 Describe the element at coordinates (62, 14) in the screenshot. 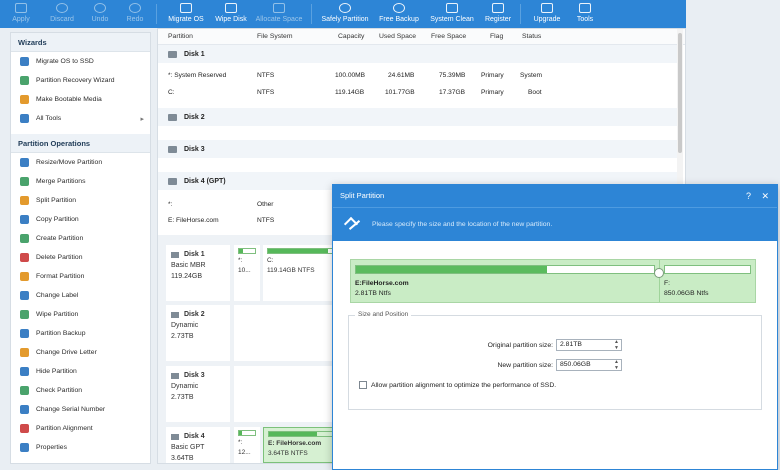

I see `discard-button: Discard` at that location.